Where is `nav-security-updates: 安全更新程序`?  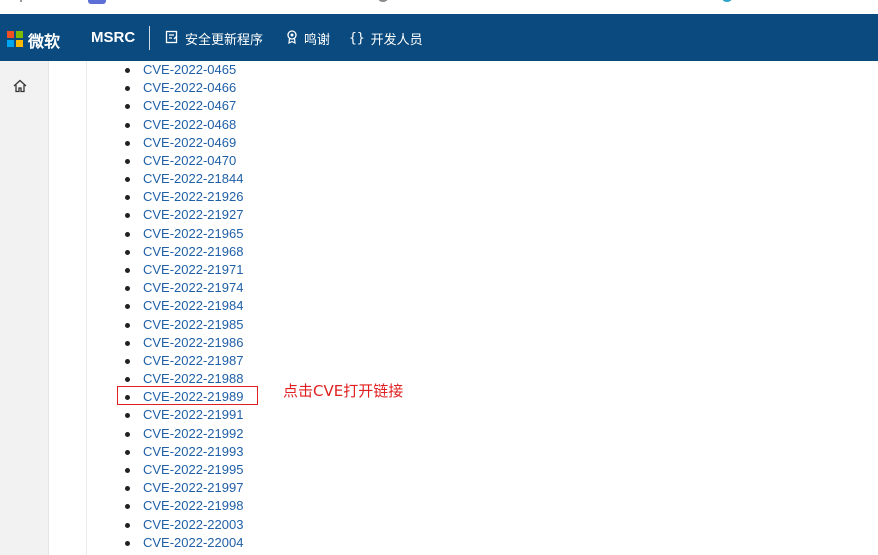 nav-security-updates: 安全更新程序 is located at coordinates (214, 38).